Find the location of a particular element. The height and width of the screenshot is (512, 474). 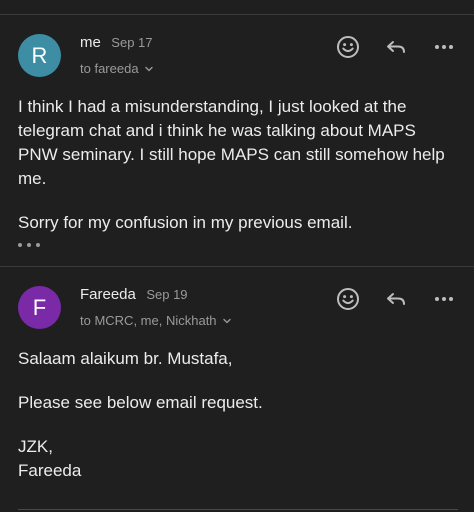

quoted-content-divider is located at coordinates (238, 509).